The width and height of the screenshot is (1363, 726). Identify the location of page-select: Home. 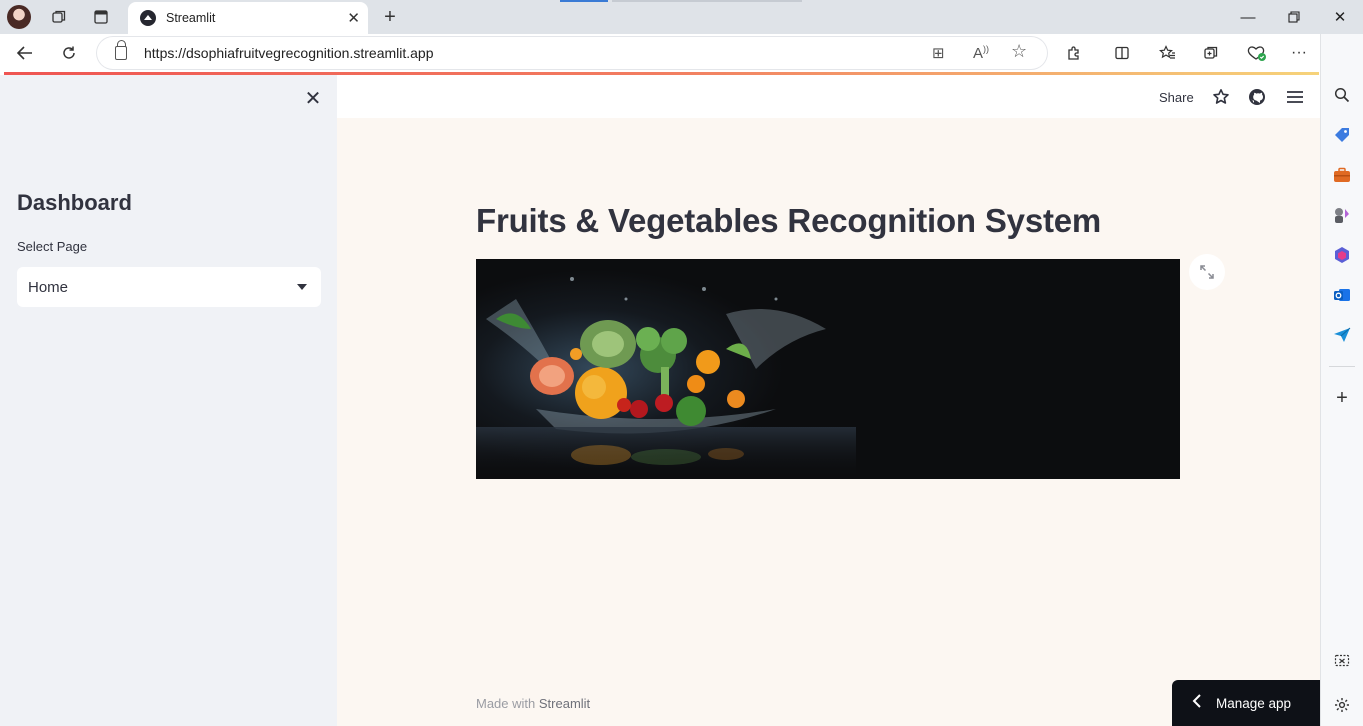
(169, 287).